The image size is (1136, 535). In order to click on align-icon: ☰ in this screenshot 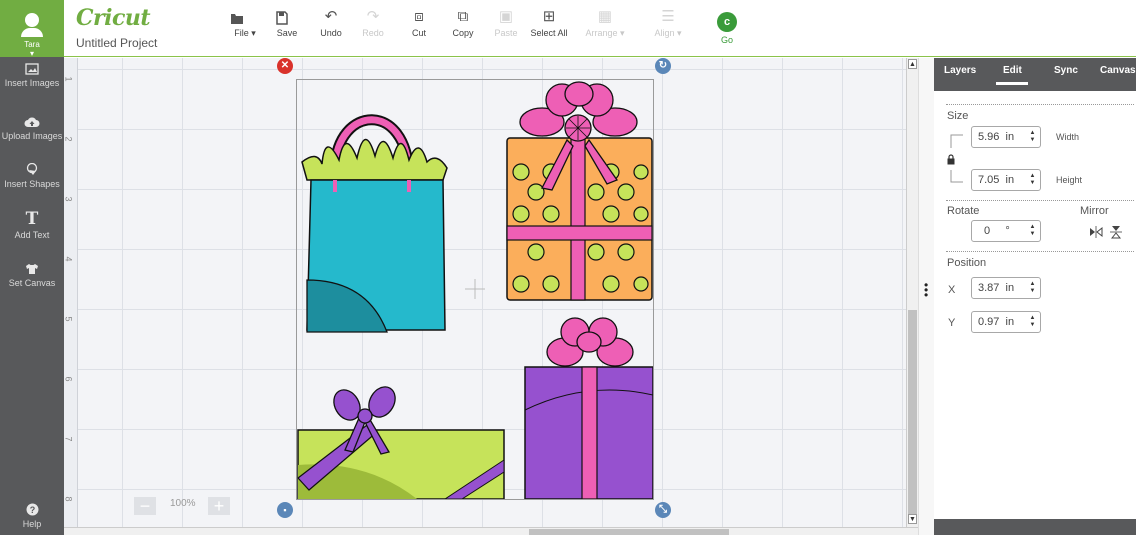, I will do `click(668, 16)`.